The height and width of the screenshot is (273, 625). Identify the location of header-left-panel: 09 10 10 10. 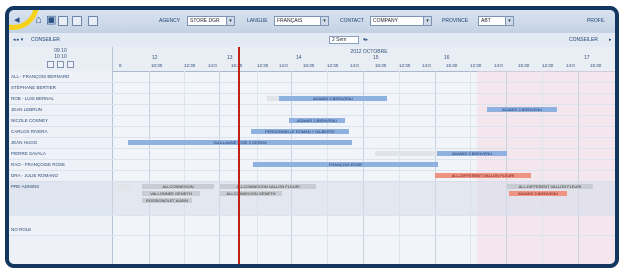
(61, 59).